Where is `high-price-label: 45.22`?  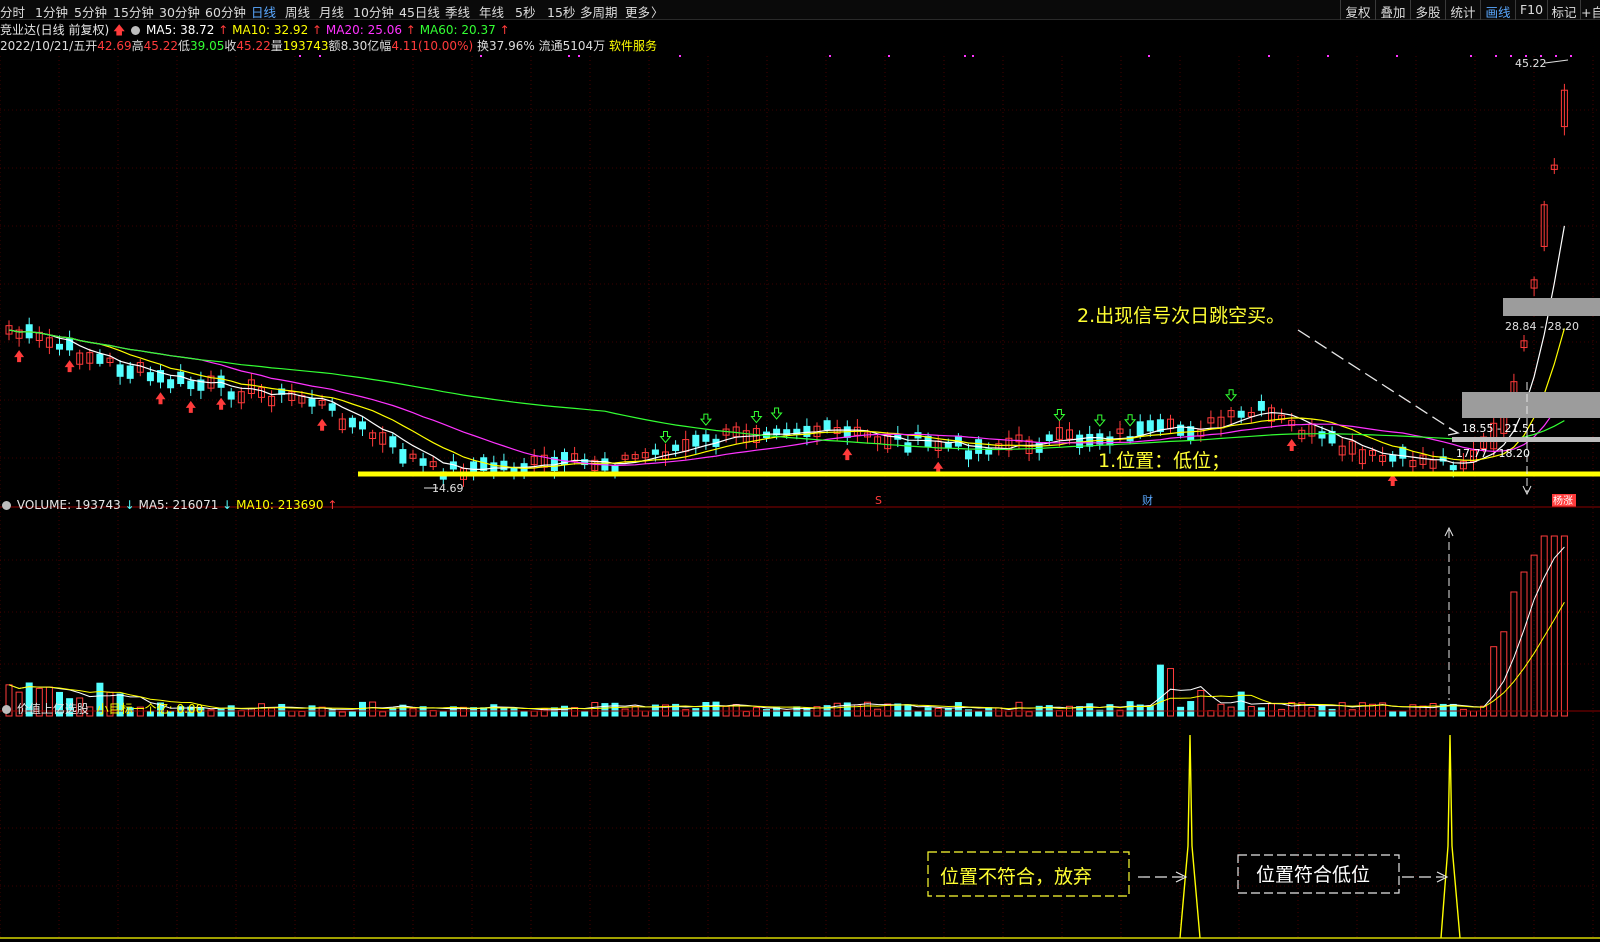 high-price-label: 45.22 is located at coordinates (1531, 63).